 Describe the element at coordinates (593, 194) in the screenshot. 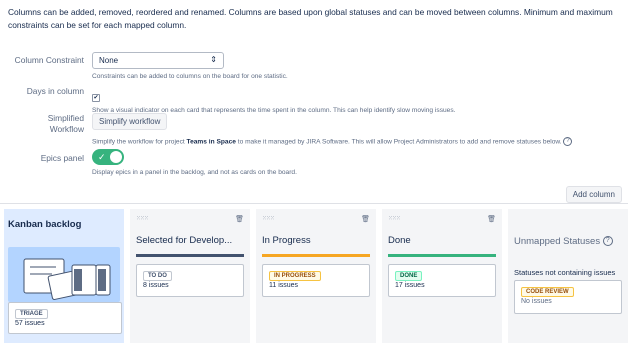

I see `add-column-button: Add column` at that location.